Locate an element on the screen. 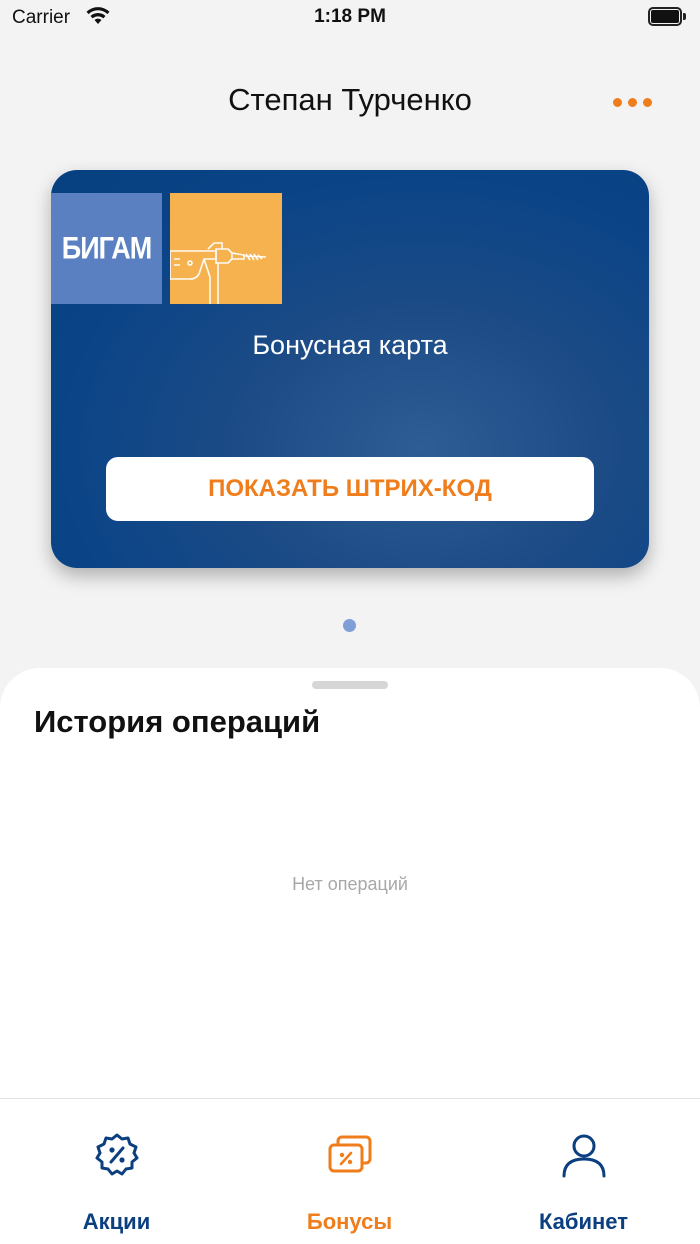 The height and width of the screenshot is (1244, 700). tab-bar: Акции Бонусы Кабинет is located at coordinates (350, 1171).